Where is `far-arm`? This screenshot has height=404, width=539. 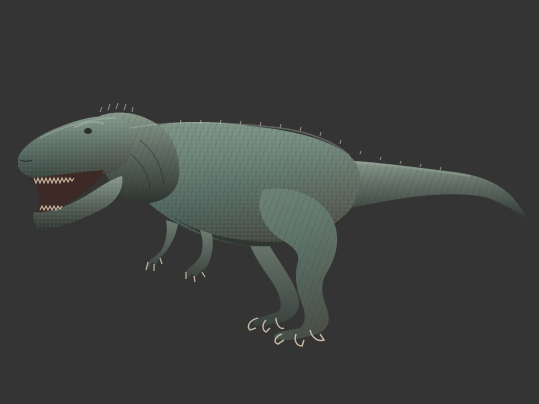 far-arm is located at coordinates (199, 256).